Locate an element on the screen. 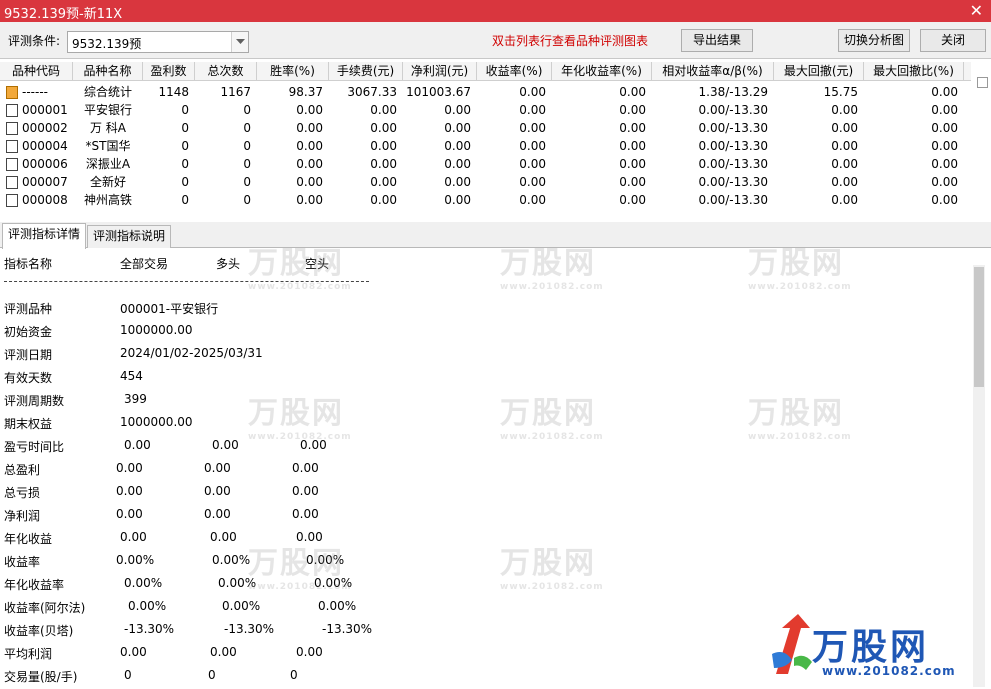 The image size is (991, 689). column-header: 最大回撤比(%) is located at coordinates (914, 71).